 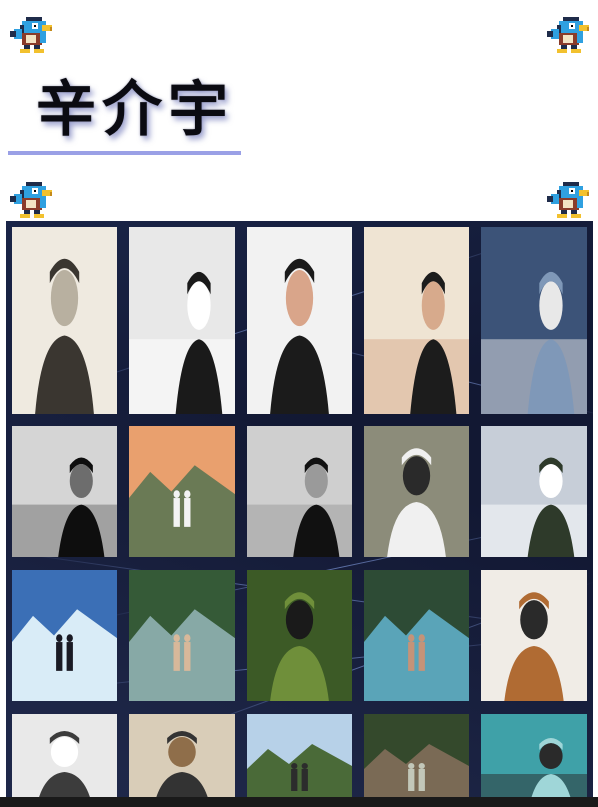 What do you see at coordinates (534, 760) in the screenshot?
I see `underwater-photo` at bounding box center [534, 760].